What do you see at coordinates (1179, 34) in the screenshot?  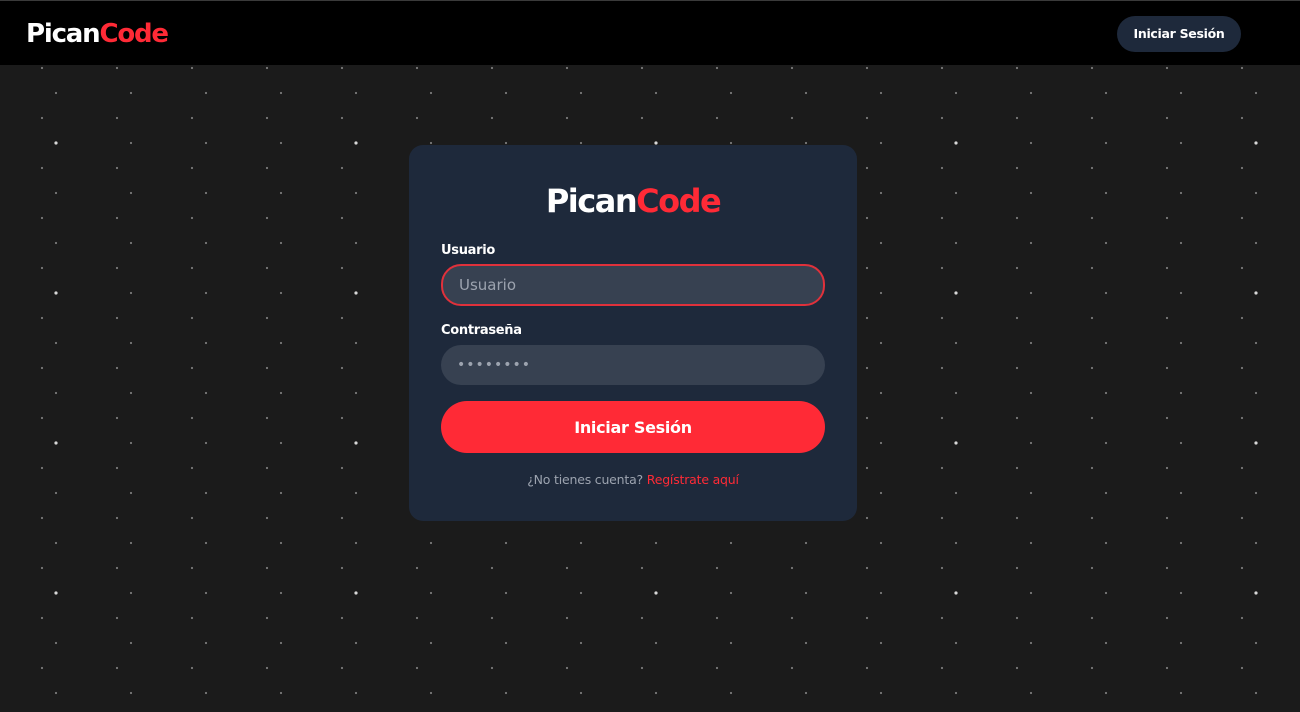 I see `nav-login-button: Iniciar Sesión` at bounding box center [1179, 34].